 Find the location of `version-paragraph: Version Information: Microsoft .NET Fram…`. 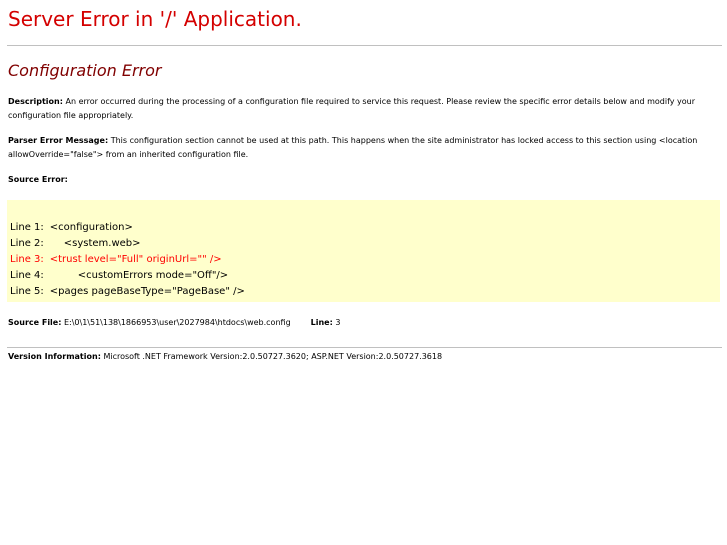

version-paragraph: Version Information: Microsoft .NET Fram… is located at coordinates (364, 357).